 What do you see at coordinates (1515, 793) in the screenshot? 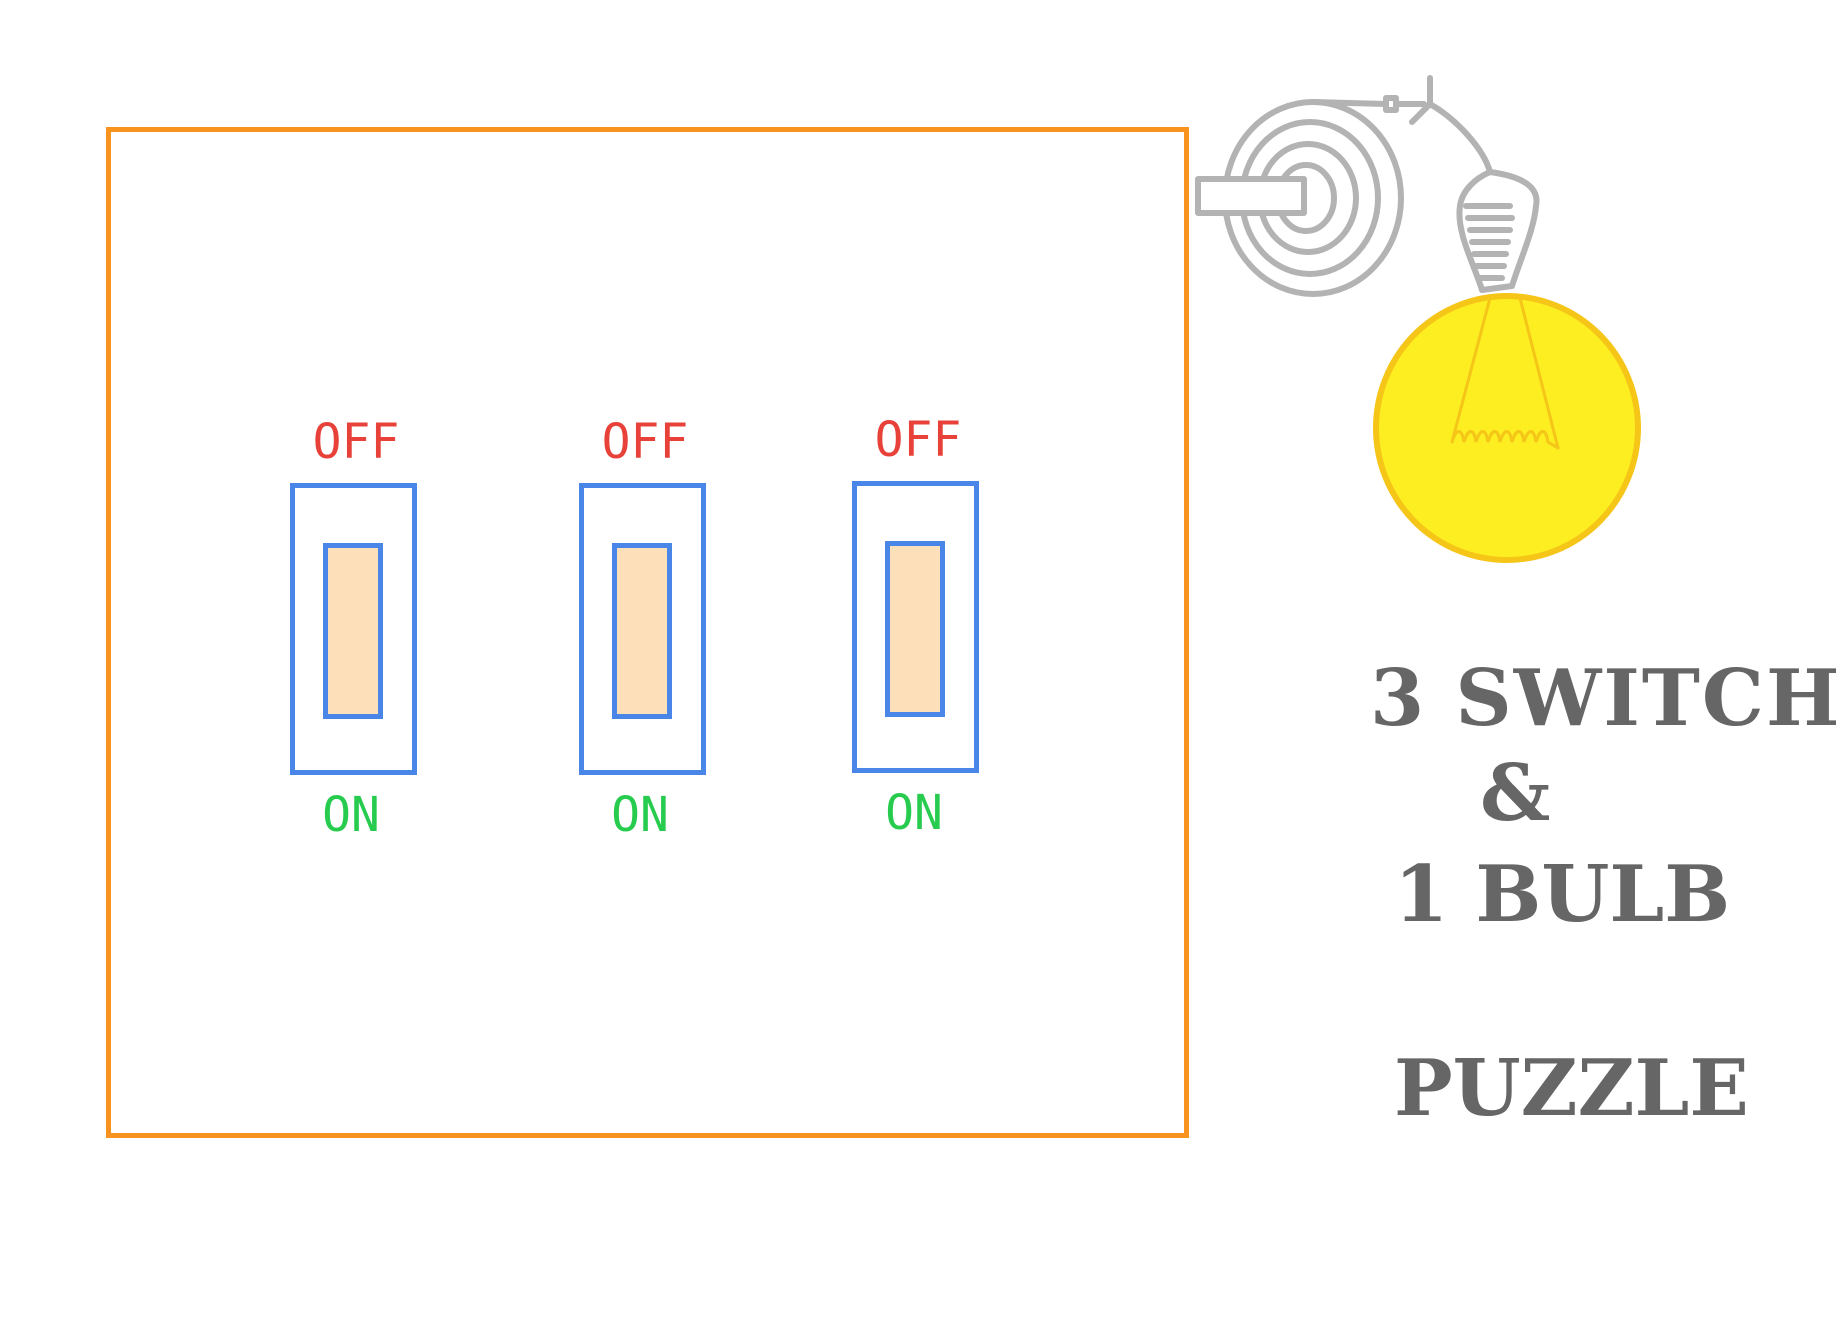
I see `title-line-2: &` at bounding box center [1515, 793].